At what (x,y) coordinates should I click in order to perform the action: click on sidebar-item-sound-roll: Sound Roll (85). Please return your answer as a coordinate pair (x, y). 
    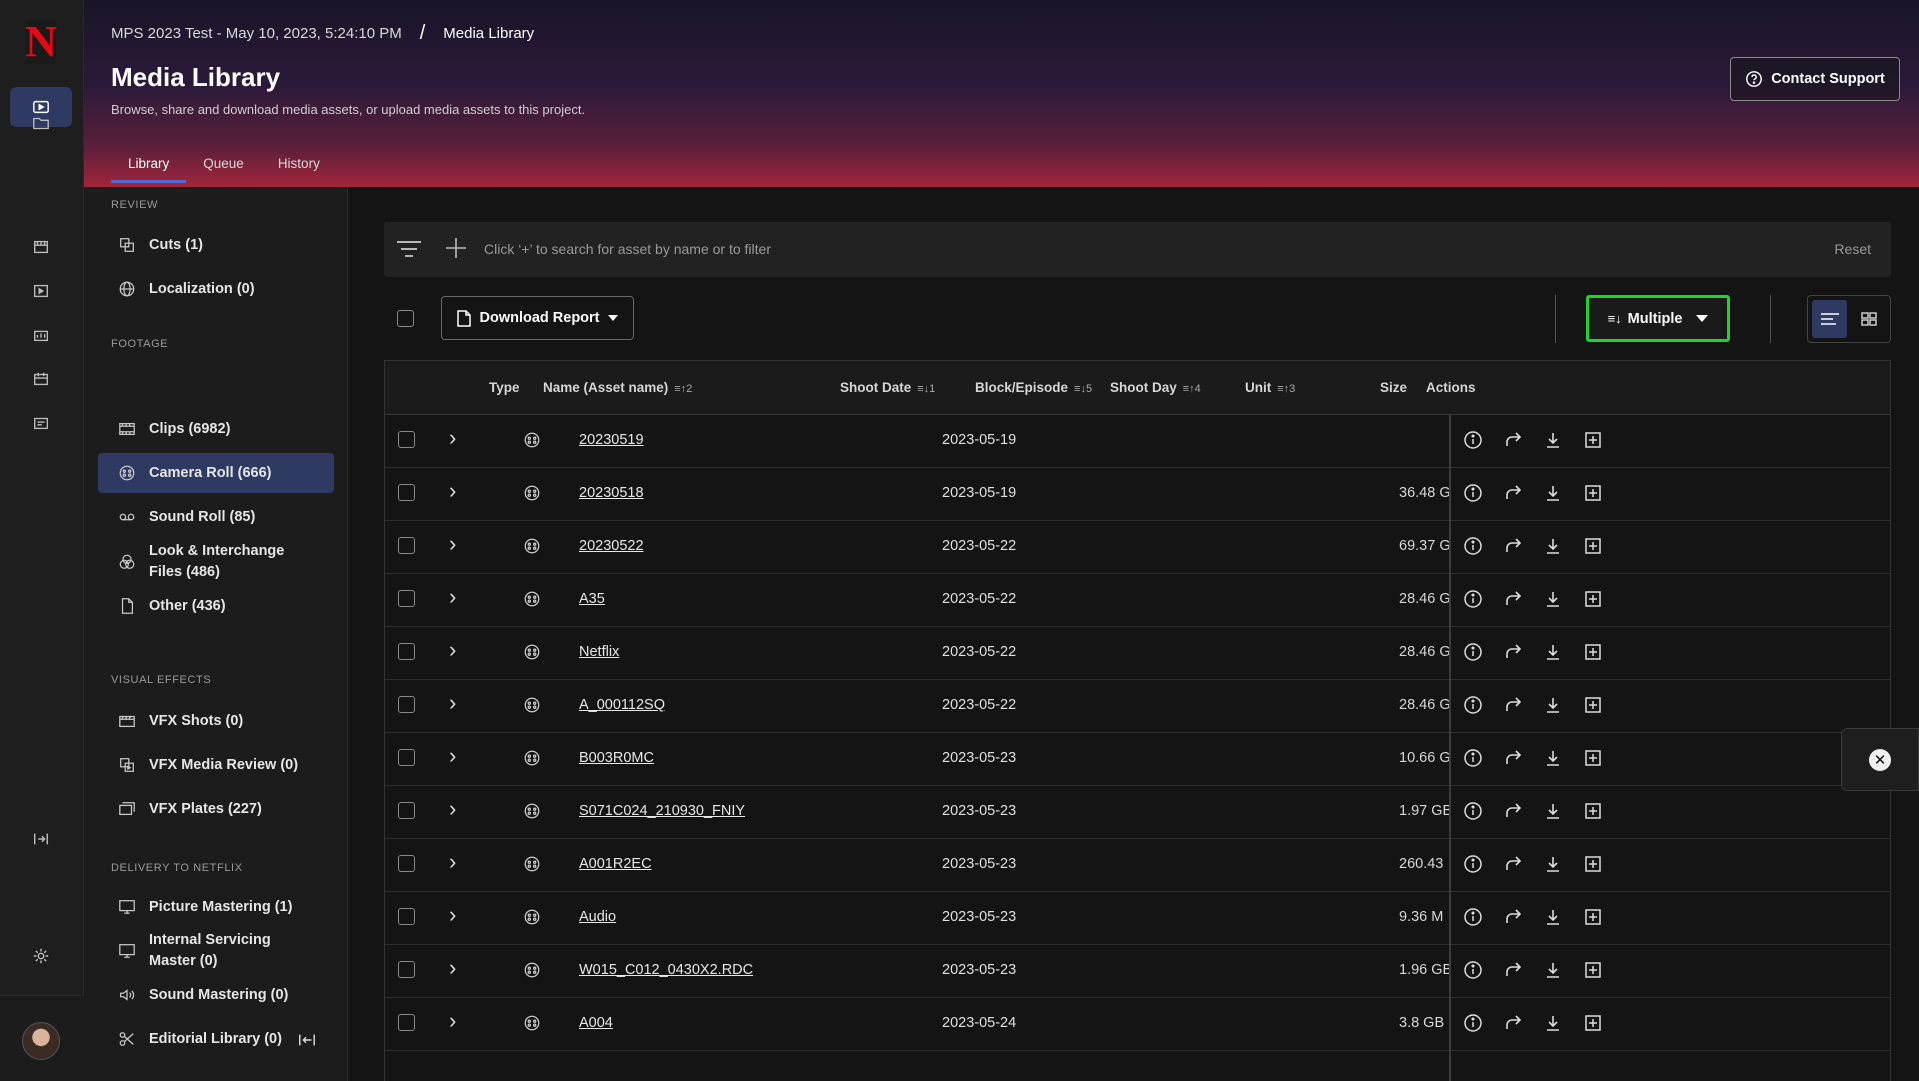
    Looking at the image, I should click on (216, 517).